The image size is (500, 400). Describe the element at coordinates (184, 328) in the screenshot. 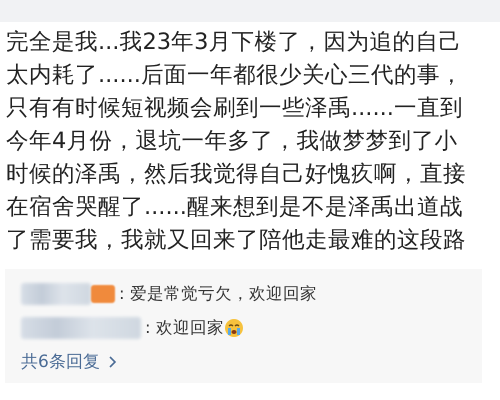

I see `reply-text: : 欢迎回家` at that location.